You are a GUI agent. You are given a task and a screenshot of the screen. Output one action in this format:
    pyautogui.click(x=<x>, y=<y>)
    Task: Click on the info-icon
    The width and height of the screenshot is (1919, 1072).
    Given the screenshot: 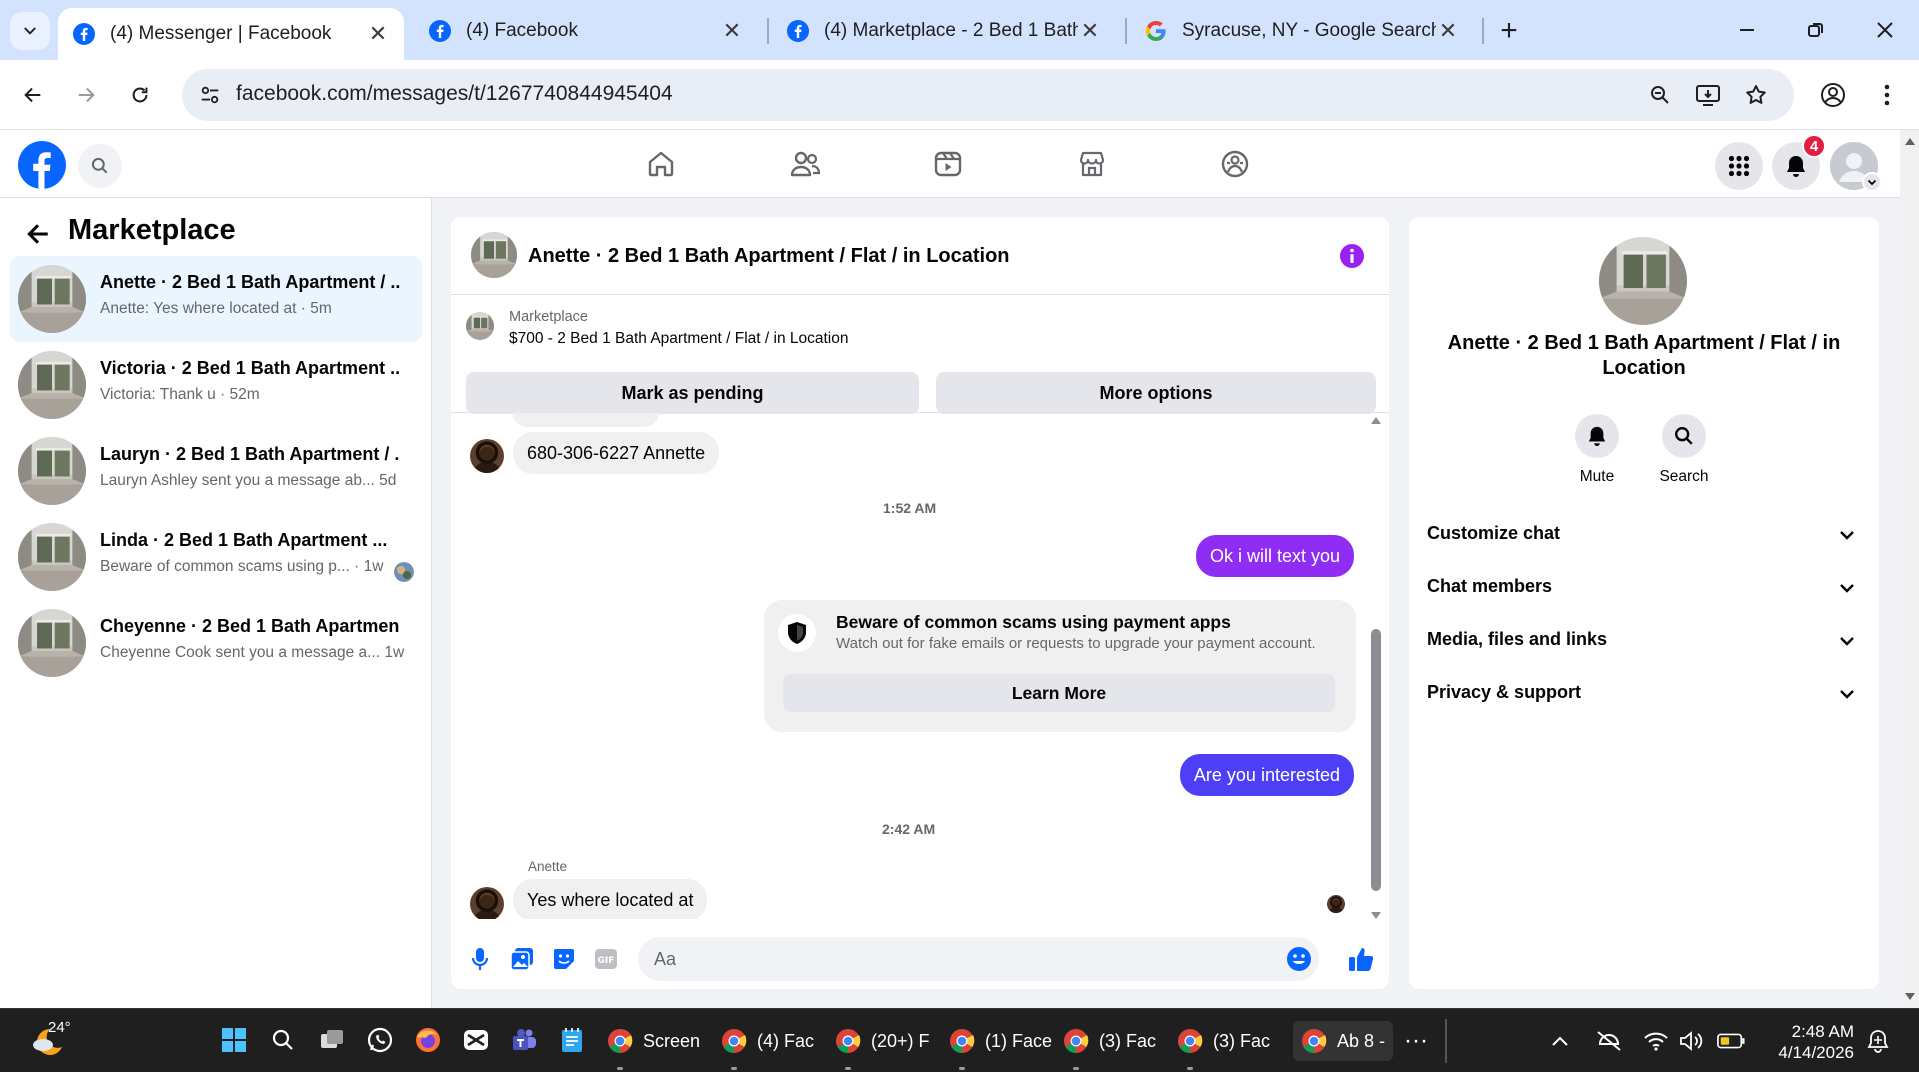 What is the action you would take?
    pyautogui.click(x=1352, y=256)
    